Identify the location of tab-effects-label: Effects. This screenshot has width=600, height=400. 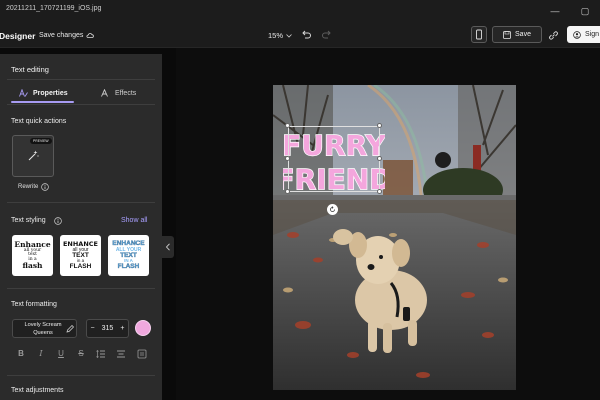
(126, 93).